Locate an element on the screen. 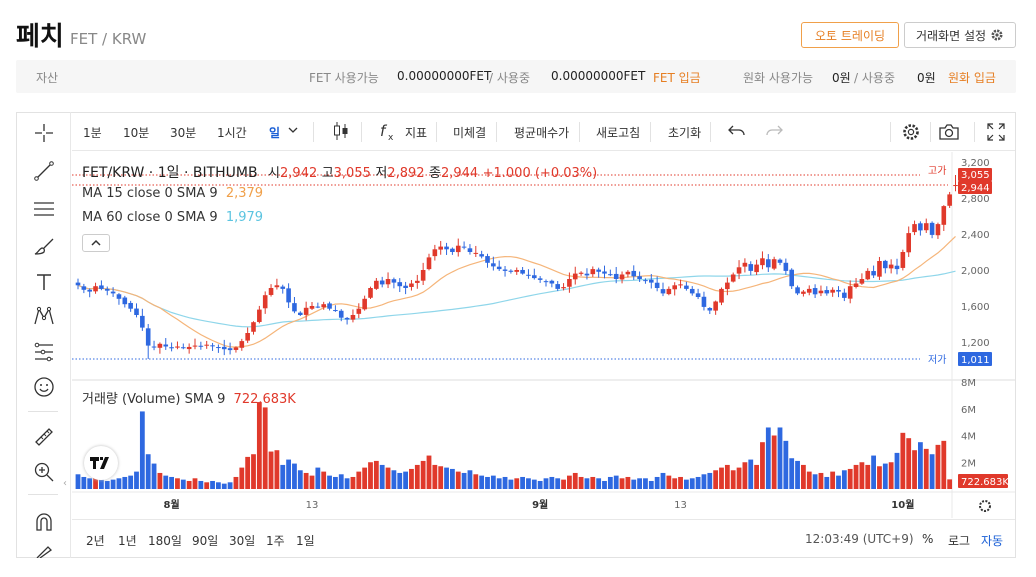 The height and width of the screenshot is (577, 1036). auto-scale-button: 자동 is located at coordinates (992, 540).